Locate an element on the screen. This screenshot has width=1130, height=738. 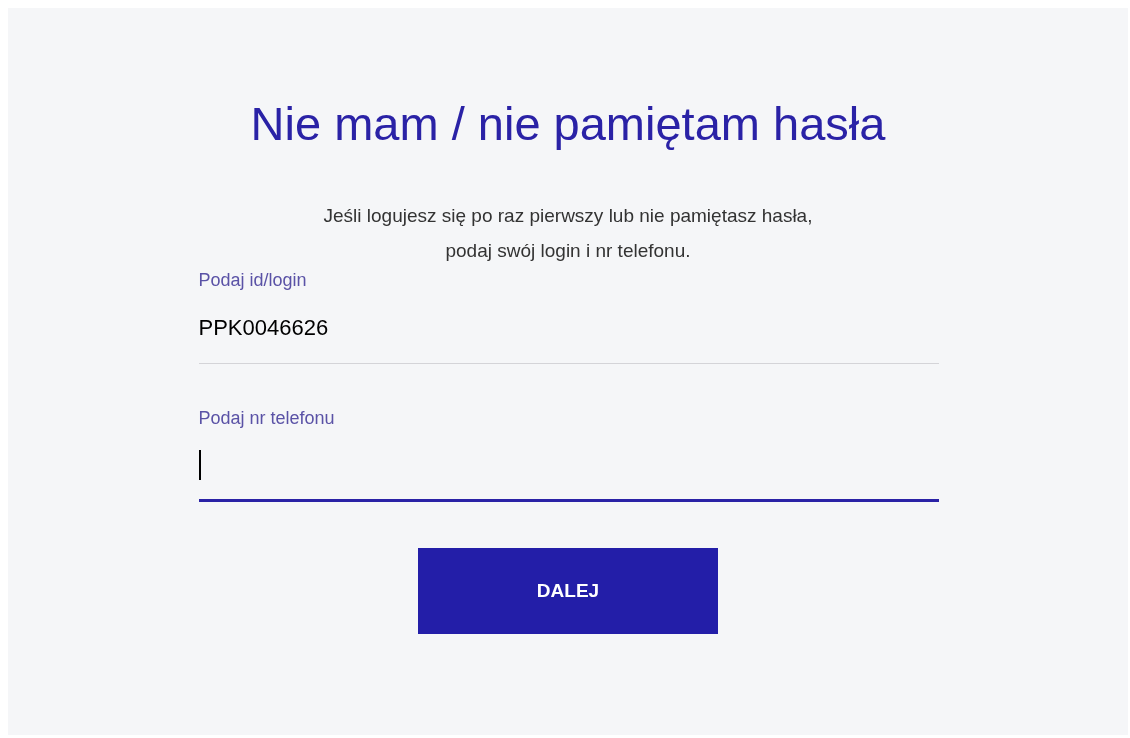
field-label: Podaj nr telefonu is located at coordinates (267, 418).